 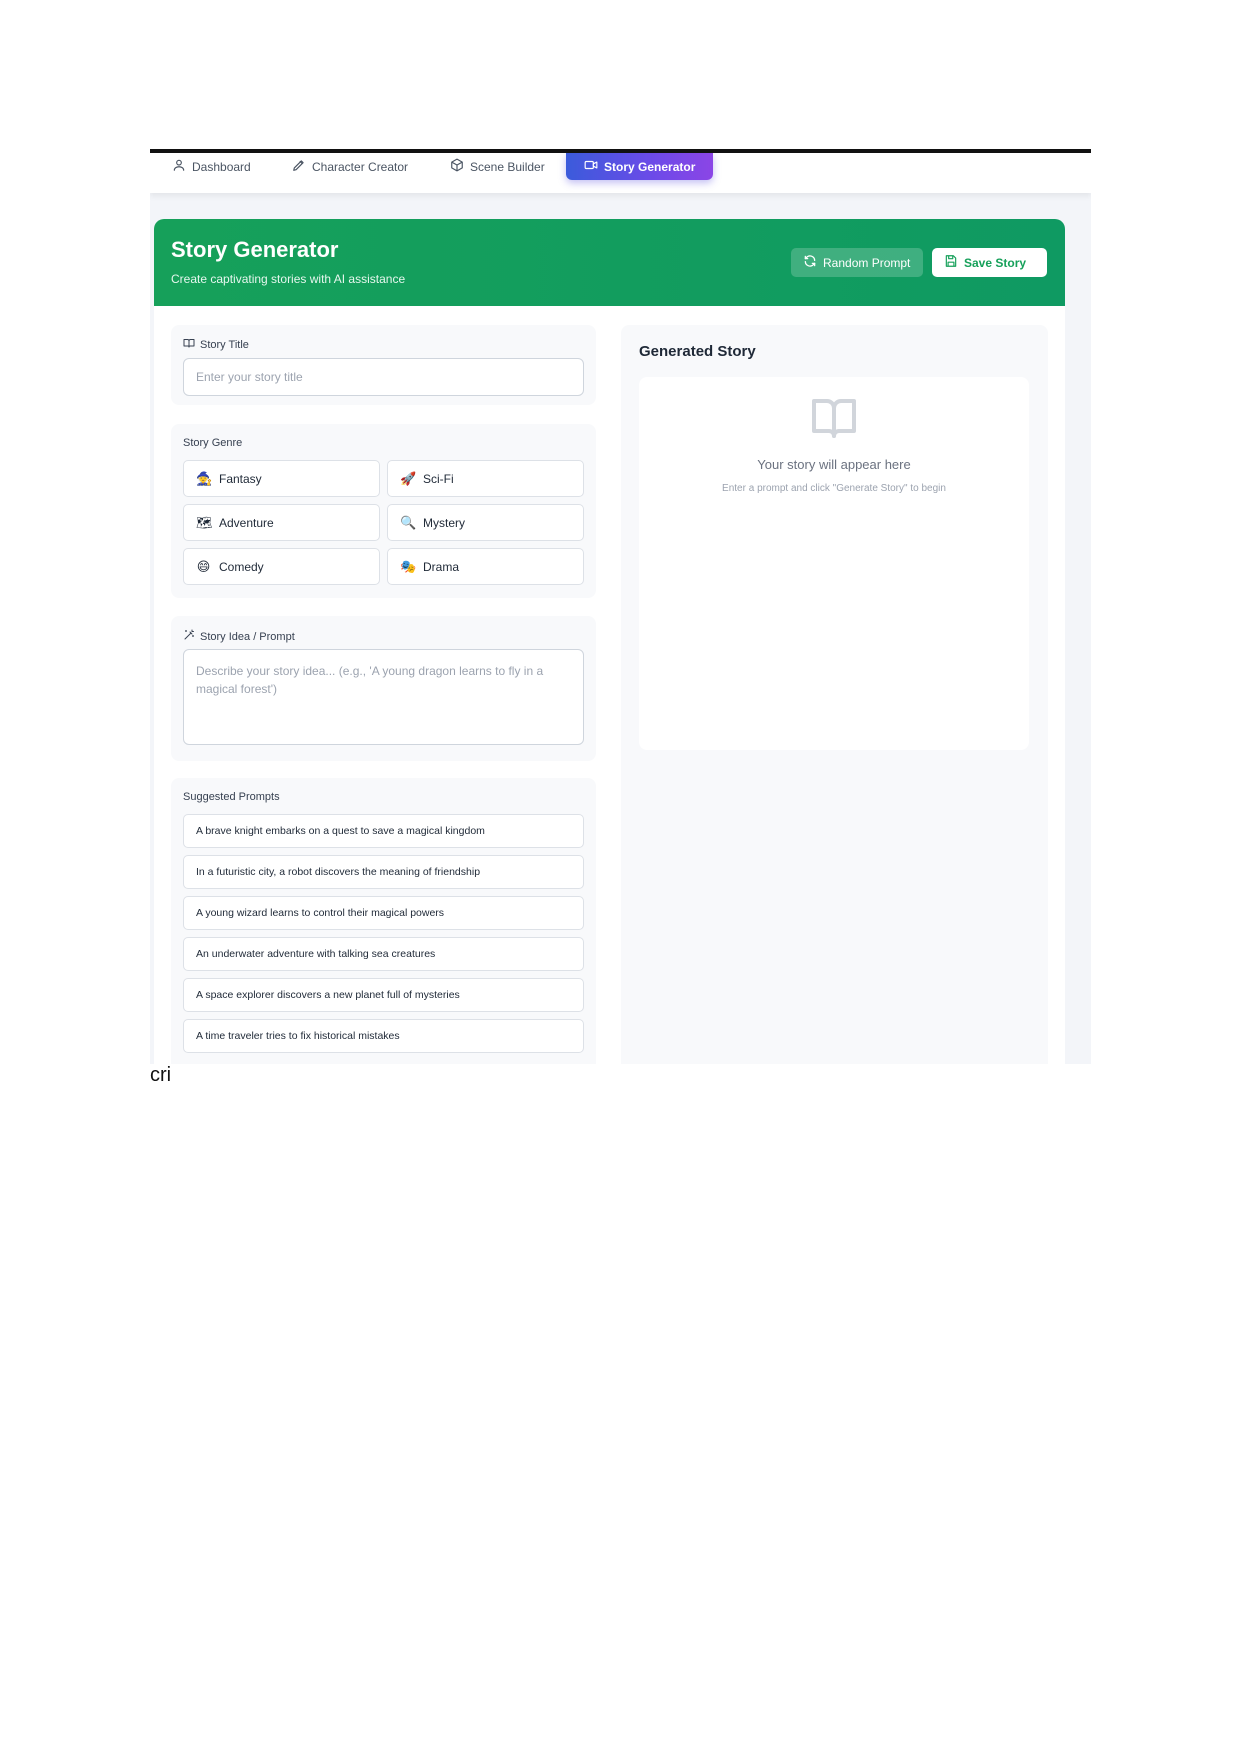 What do you see at coordinates (485, 566) in the screenshot?
I see `genre-drama: 🎭 Drama` at bounding box center [485, 566].